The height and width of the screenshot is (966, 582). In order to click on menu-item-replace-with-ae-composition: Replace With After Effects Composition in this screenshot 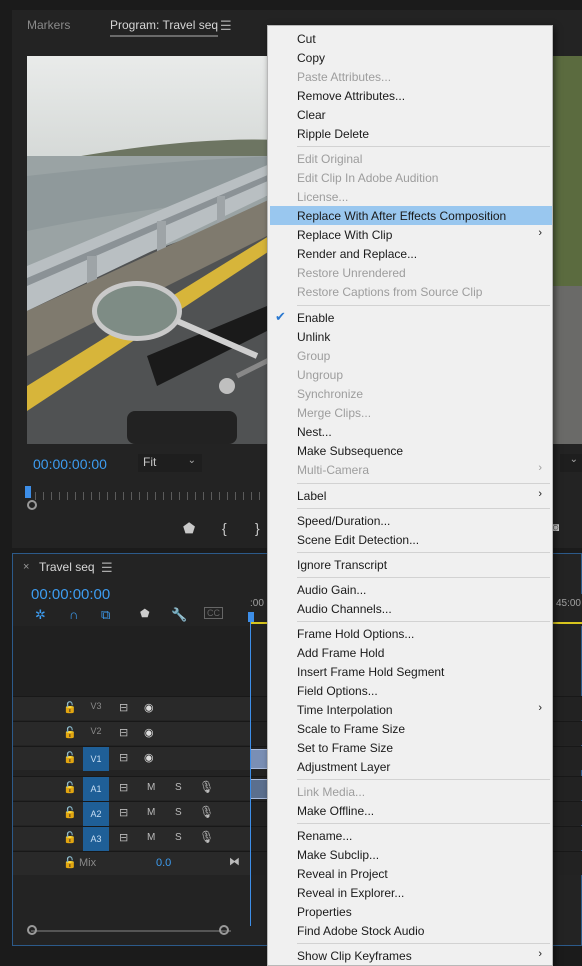, I will do `click(411, 215)`.